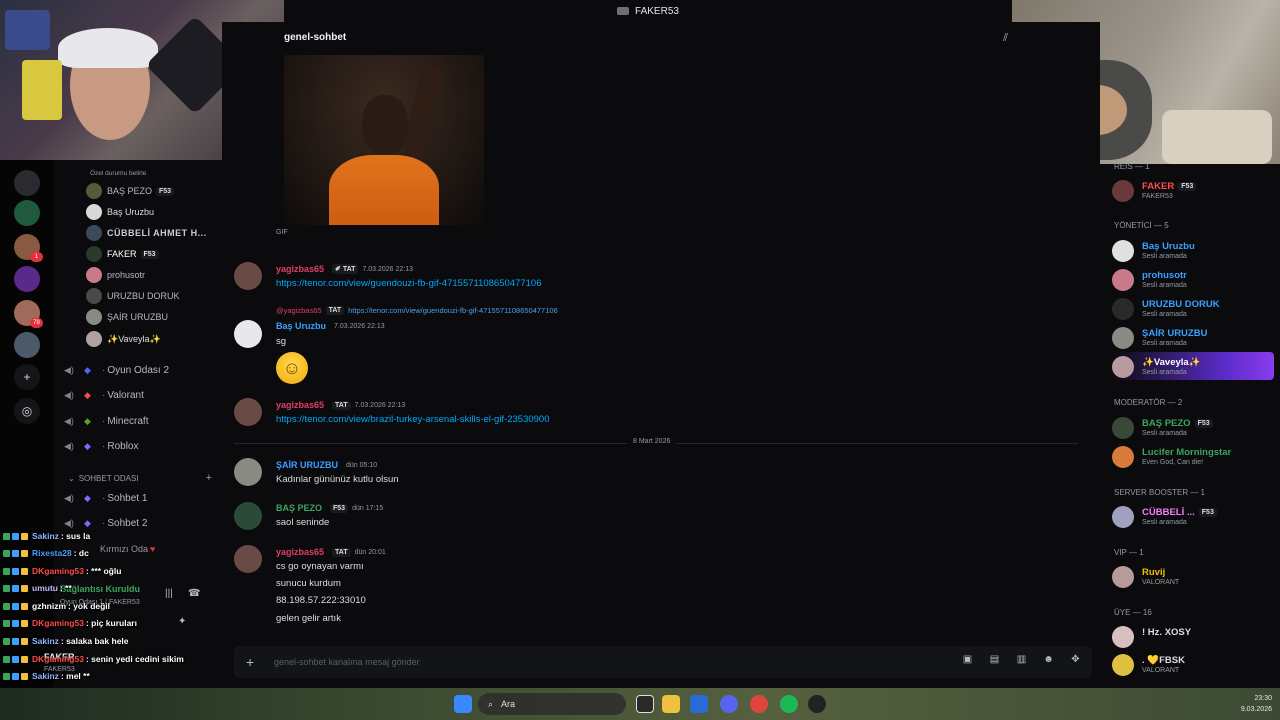  Describe the element at coordinates (341, 552) in the screenshot. I see `role-tag: TAT` at that location.